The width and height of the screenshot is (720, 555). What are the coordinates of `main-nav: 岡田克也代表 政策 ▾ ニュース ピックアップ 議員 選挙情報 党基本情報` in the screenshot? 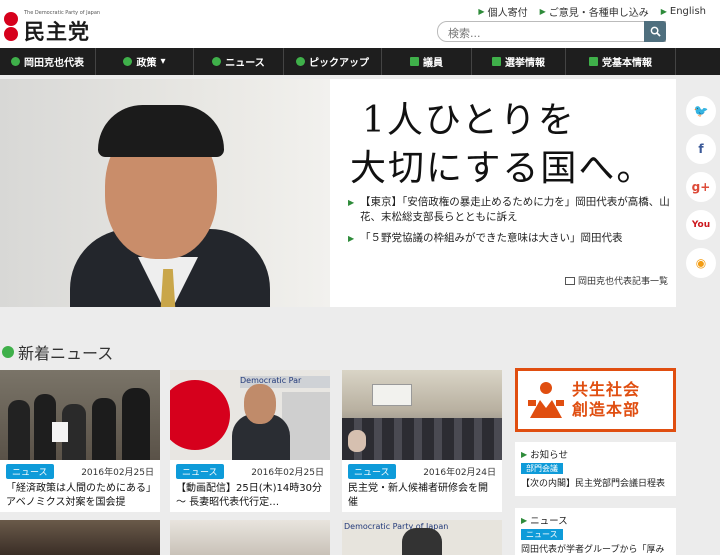 It's located at (360, 61).